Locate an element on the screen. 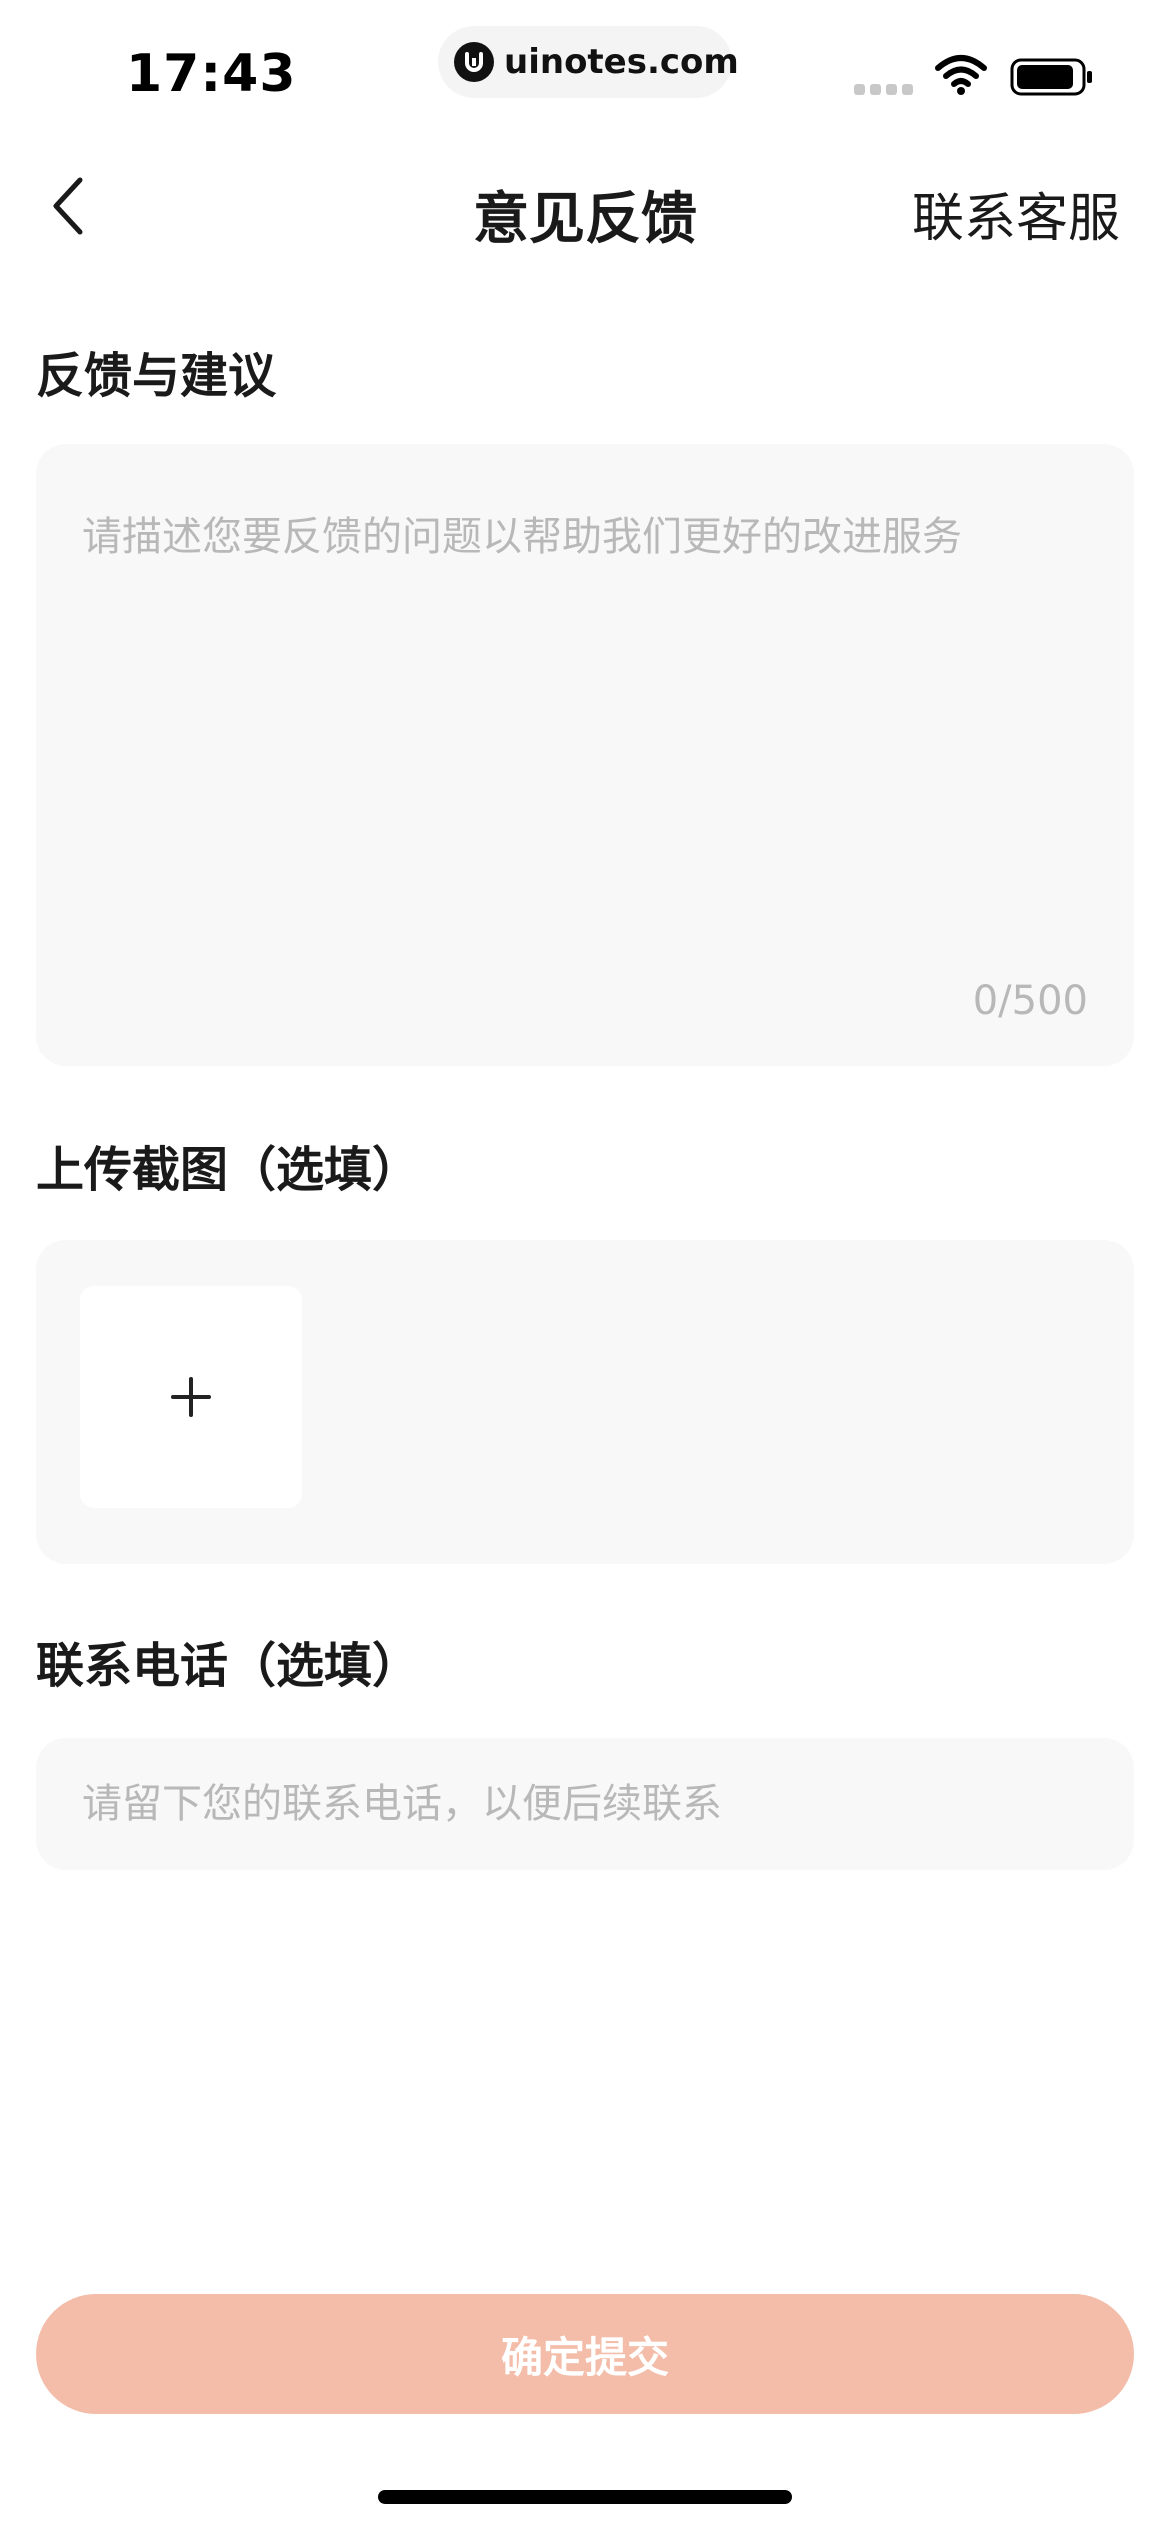 The image size is (1170, 2532). url-pill: uinotes.com is located at coordinates (588, 62).